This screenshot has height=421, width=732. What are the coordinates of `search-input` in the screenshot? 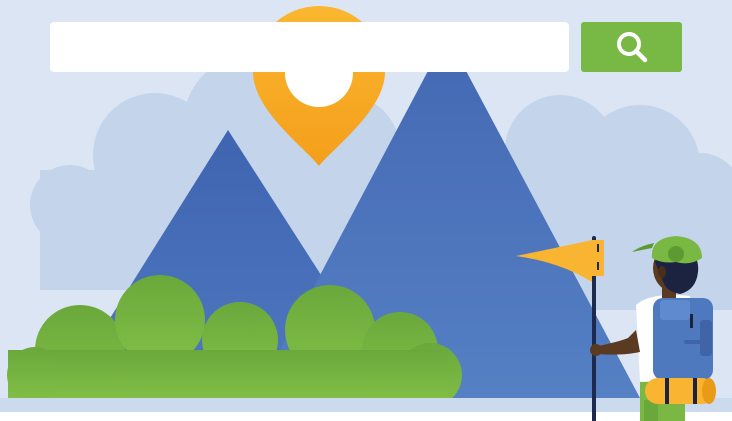 It's located at (309, 47).